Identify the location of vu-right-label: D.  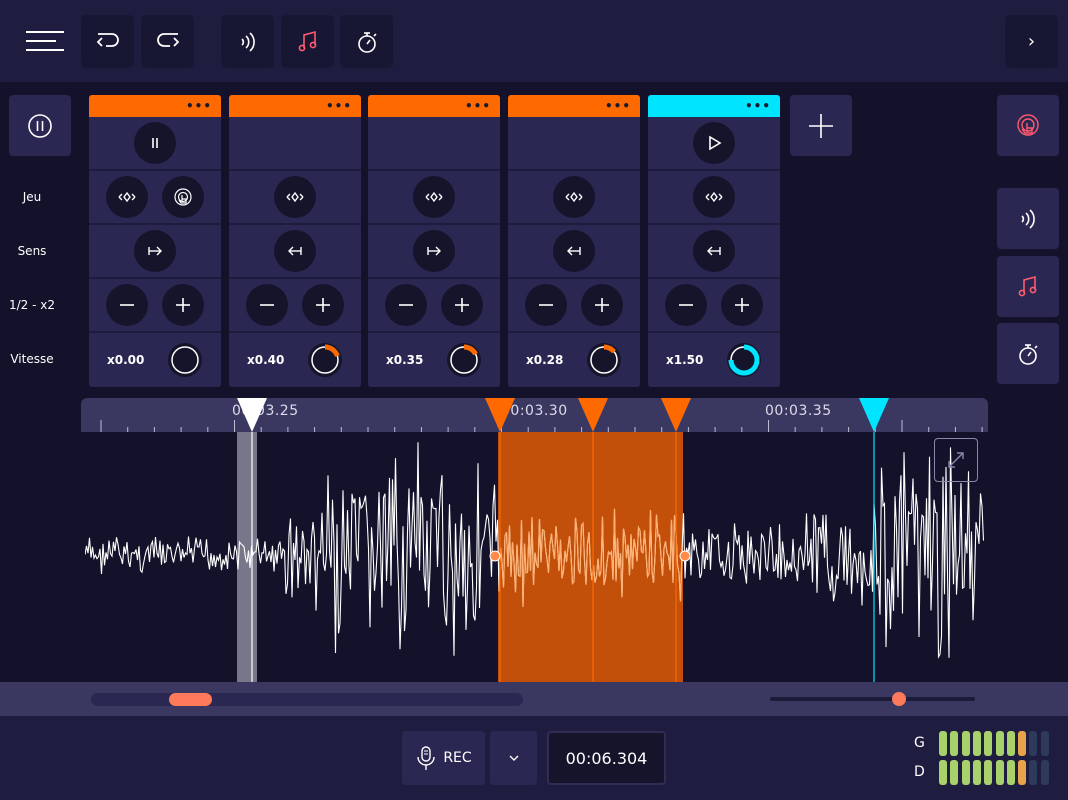
(919, 772).